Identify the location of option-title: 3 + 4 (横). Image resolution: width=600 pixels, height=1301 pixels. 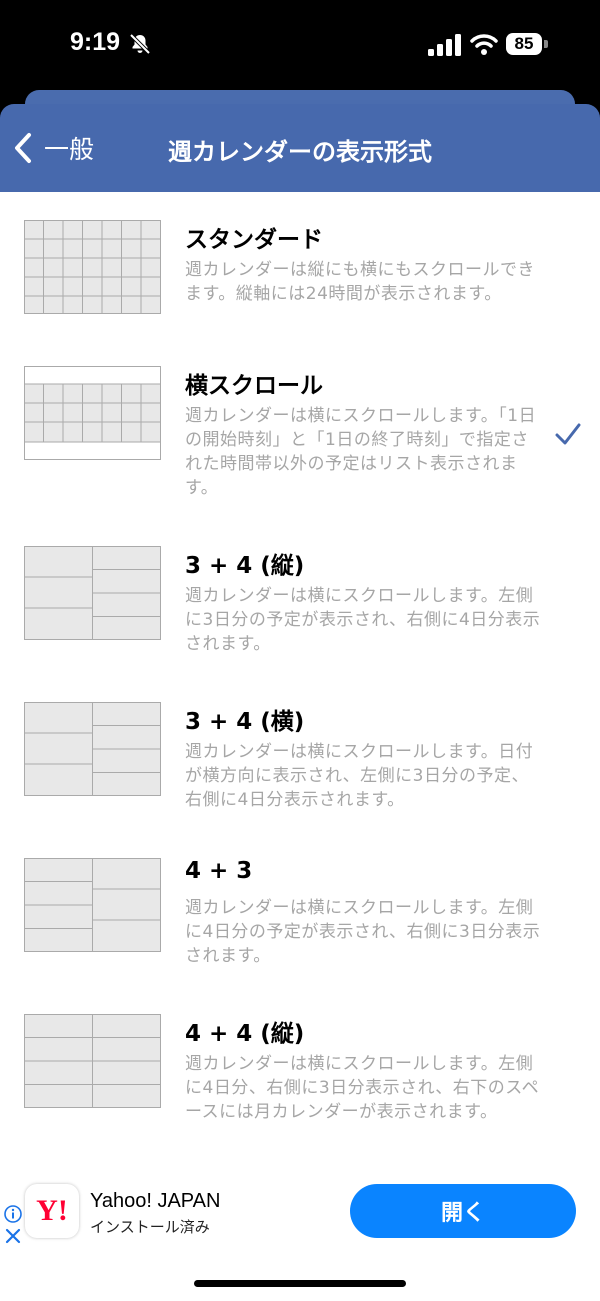
(245, 722).